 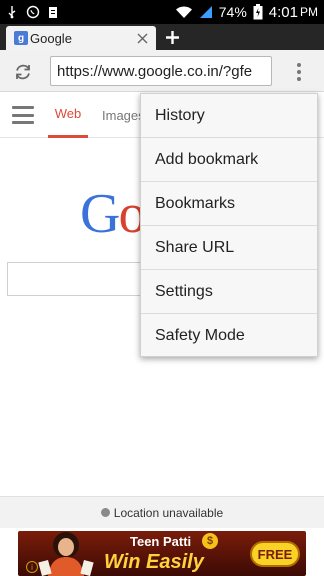 I want to click on clock-period: PM, so click(x=309, y=12).